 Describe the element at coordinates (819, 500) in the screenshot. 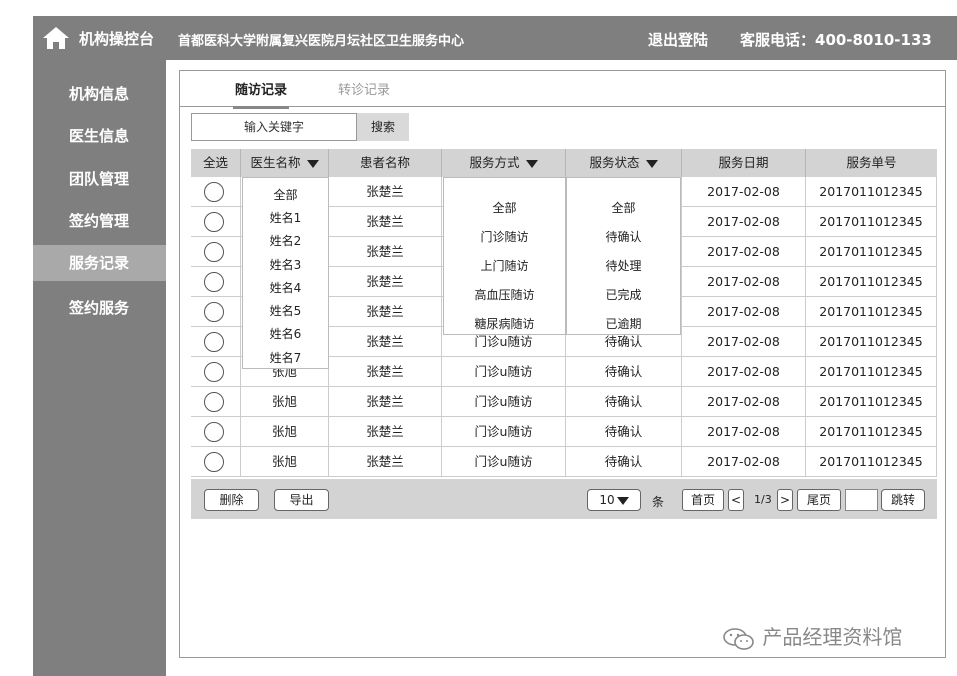

I see `last-page-button: 尾页` at that location.